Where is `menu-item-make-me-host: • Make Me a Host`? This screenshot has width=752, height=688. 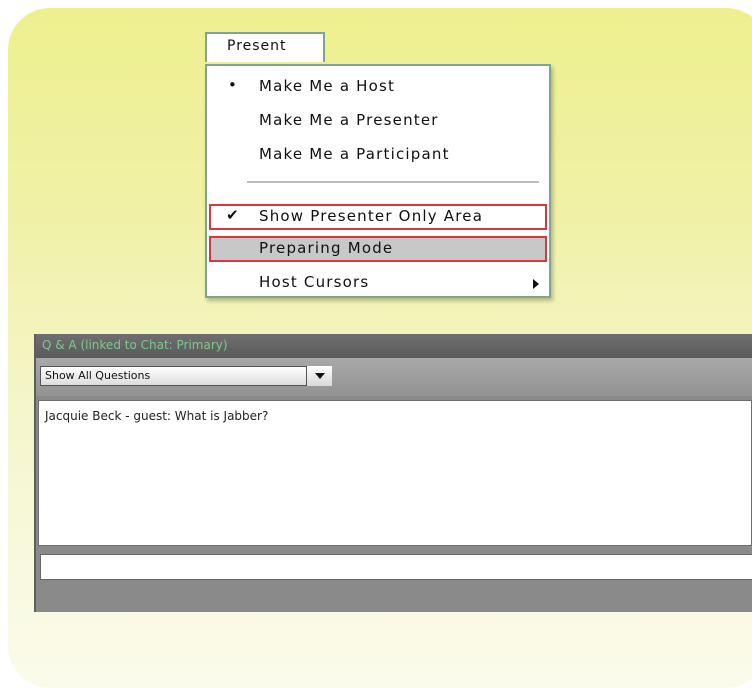 menu-item-make-me-host: • Make Me a Host is located at coordinates (378, 87).